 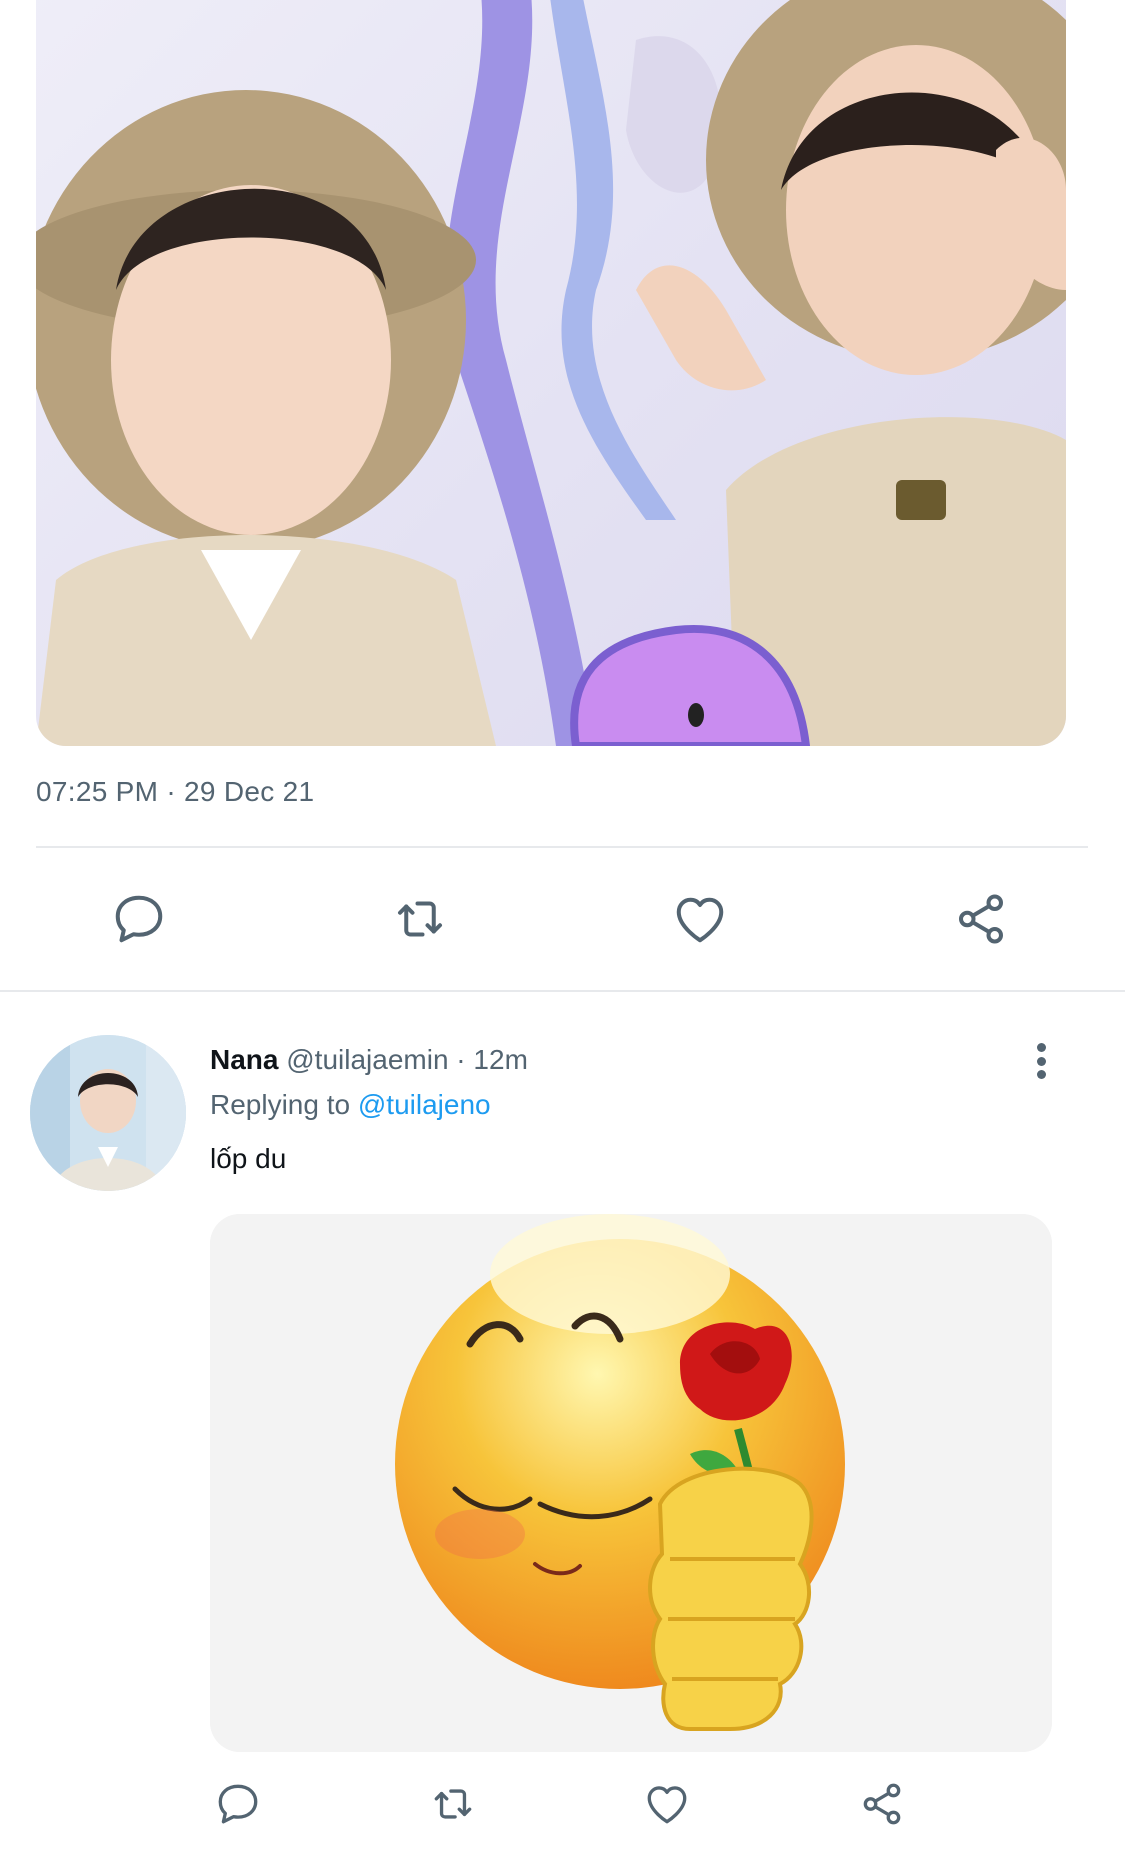 I want to click on tweet-action-bar, so click(x=560, y=919).